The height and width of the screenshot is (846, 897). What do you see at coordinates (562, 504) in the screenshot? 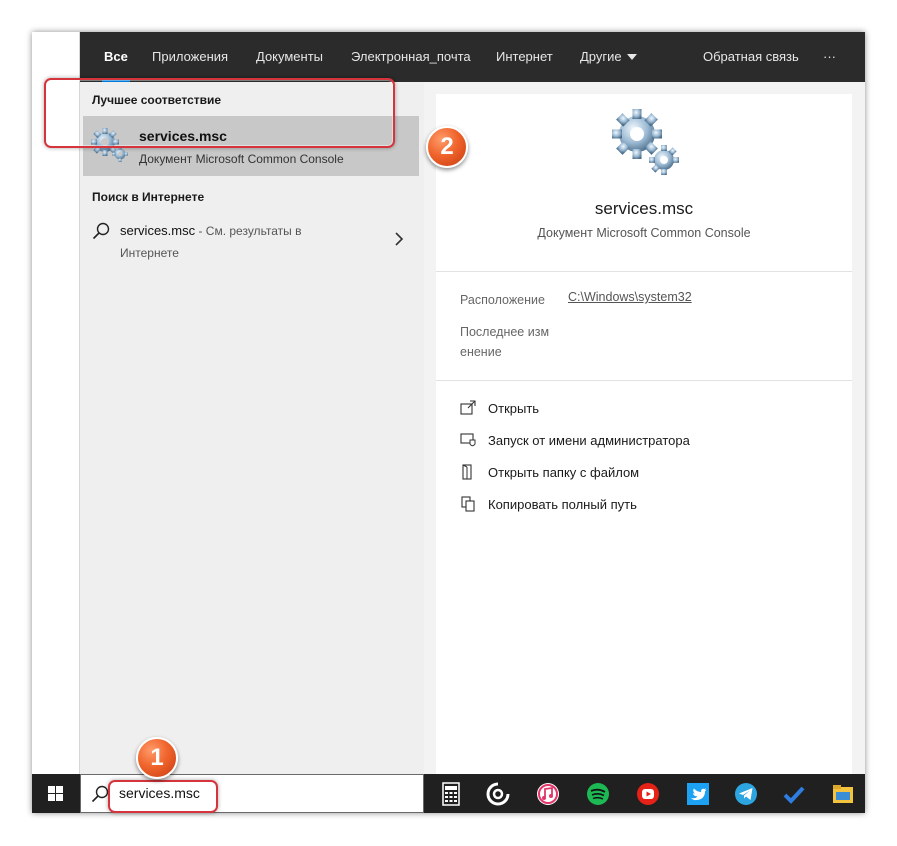
I see `action-copy-path-label: Копировать полный путь` at bounding box center [562, 504].